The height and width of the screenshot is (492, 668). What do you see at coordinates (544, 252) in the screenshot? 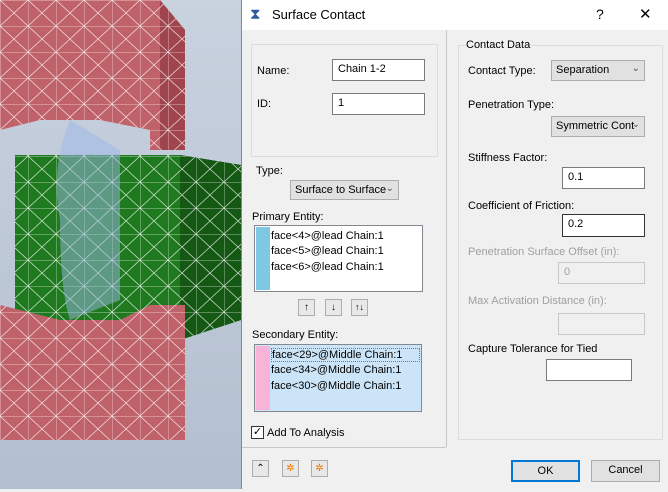
I see `penetration-offset-label: Penetration Surface Offset (in):` at bounding box center [544, 252].